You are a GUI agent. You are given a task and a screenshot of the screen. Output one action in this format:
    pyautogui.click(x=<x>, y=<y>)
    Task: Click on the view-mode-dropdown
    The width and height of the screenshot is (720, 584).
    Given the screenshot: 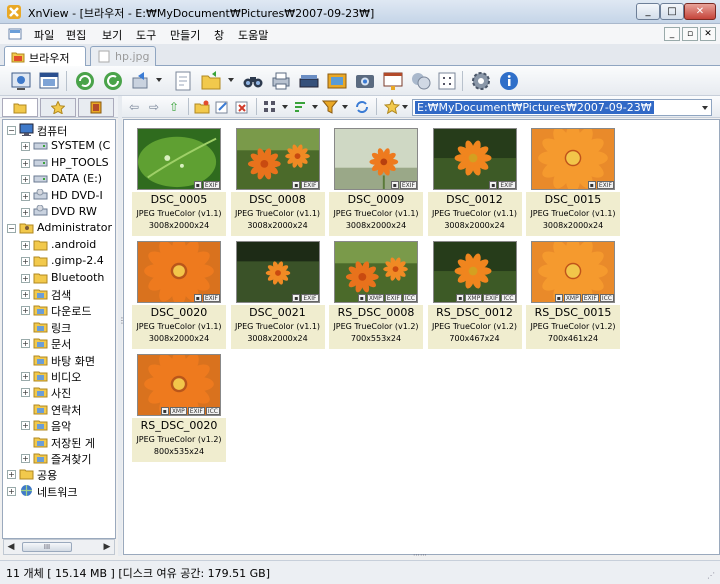 What is the action you would take?
    pyautogui.click(x=285, y=107)
    